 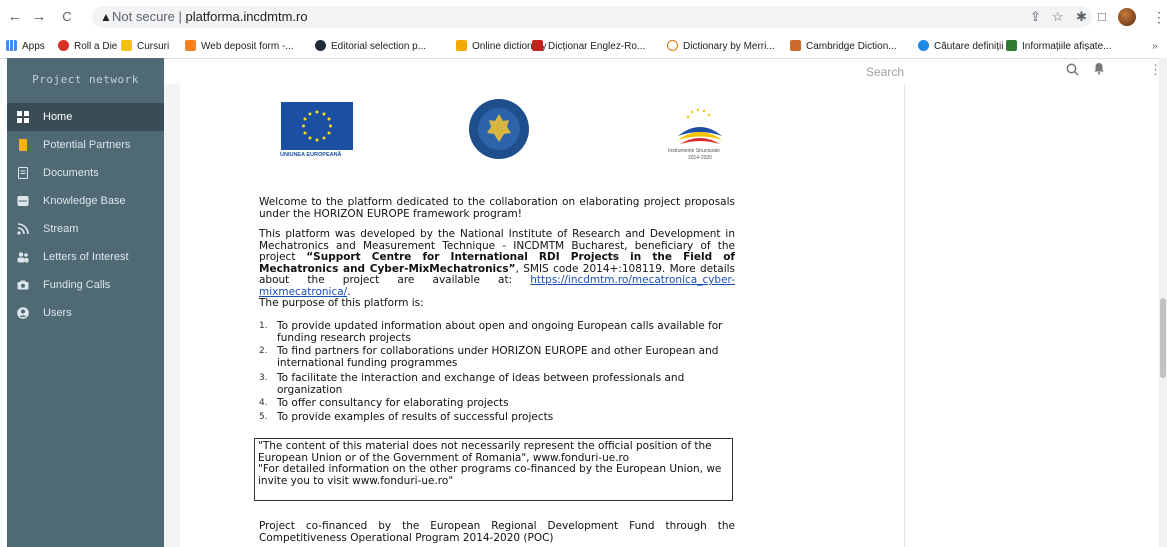 I want to click on sidebar-item-label: Potential Partners, so click(x=87, y=145).